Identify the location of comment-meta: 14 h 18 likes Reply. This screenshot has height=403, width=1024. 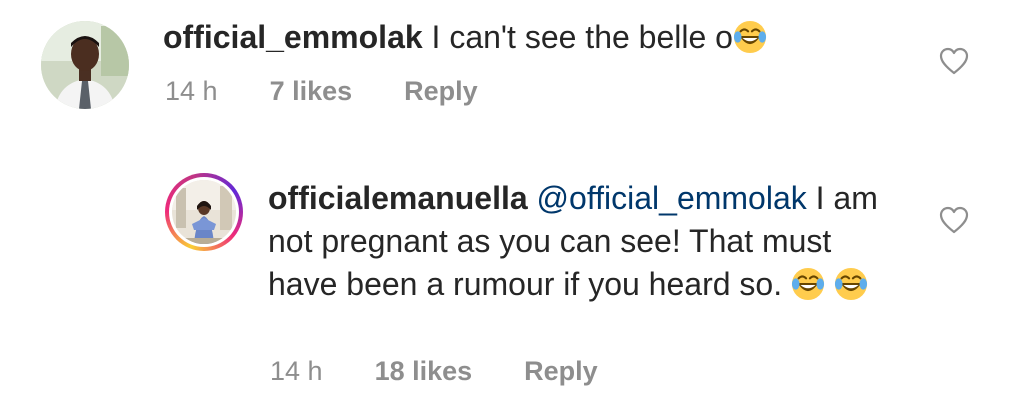
(434, 371).